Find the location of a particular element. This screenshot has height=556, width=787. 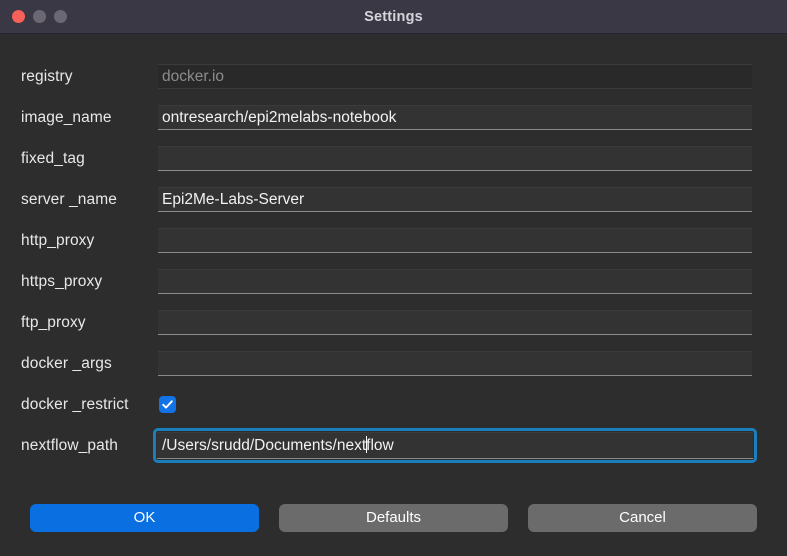

label-https_proxy: https_proxy is located at coordinates (62, 281).